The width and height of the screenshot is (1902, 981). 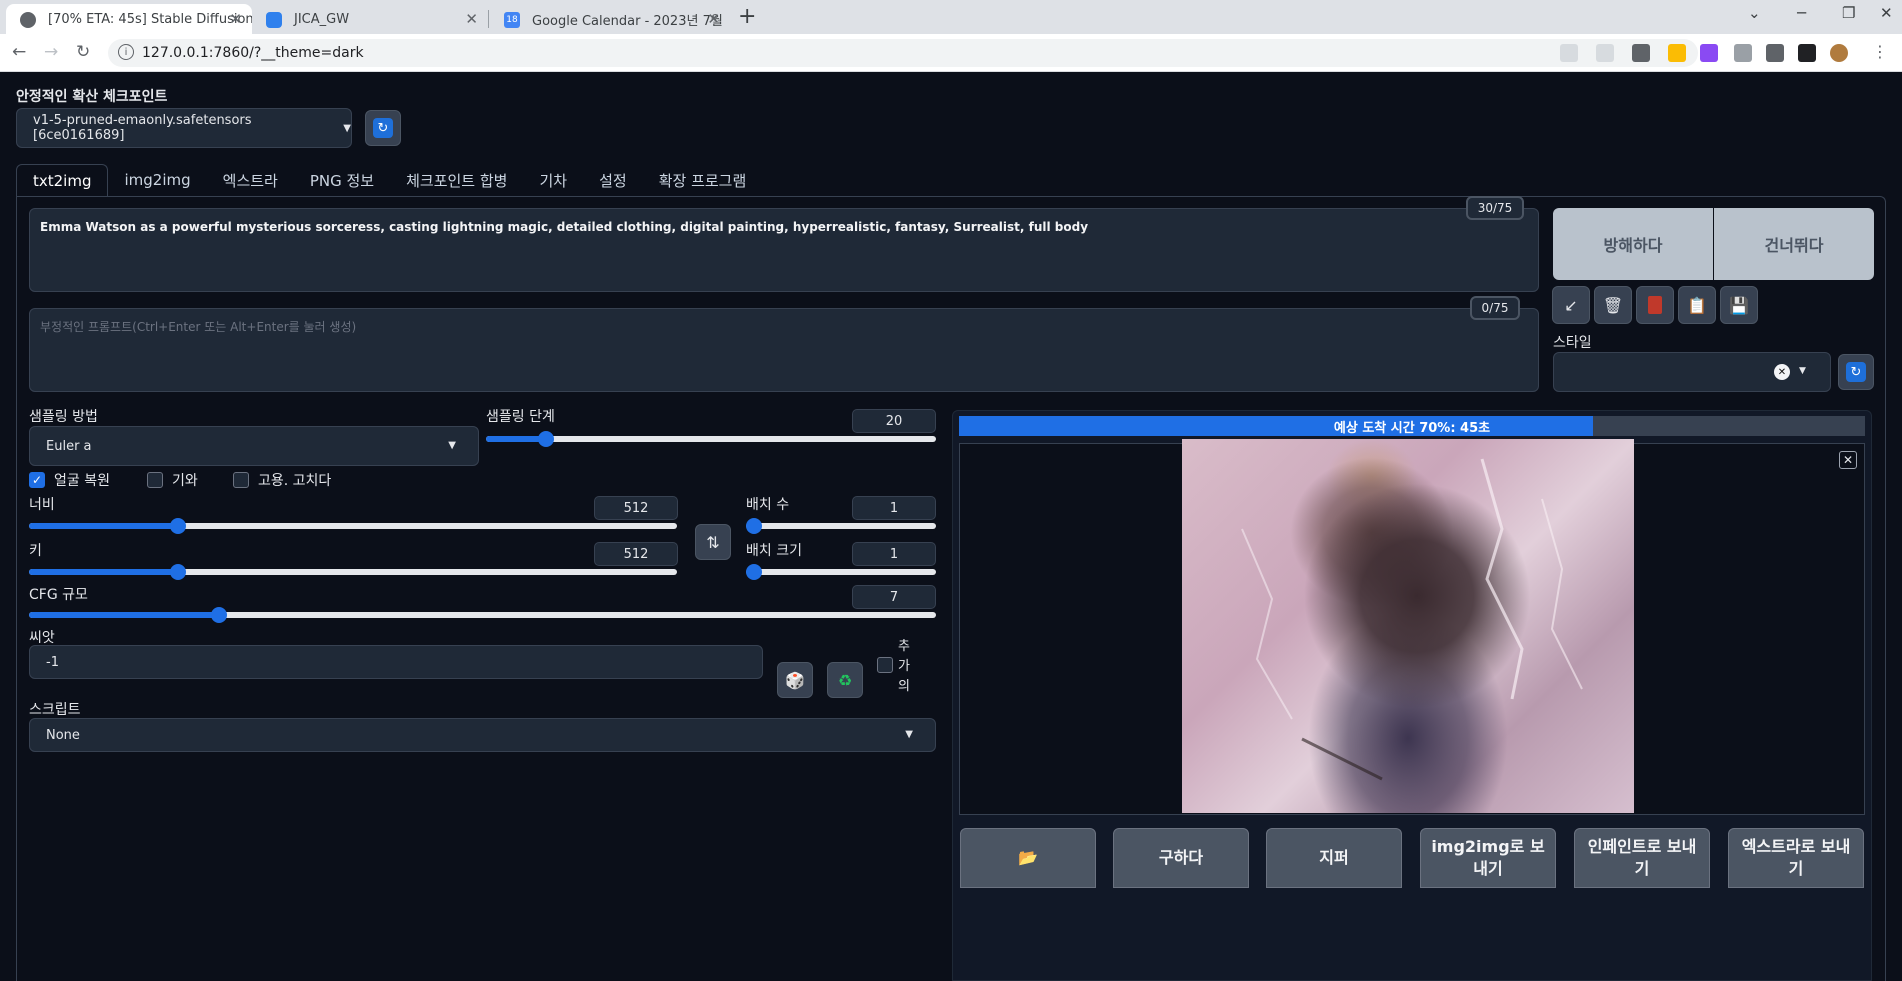 I want to click on prompt-token-counter: 30/75, so click(x=1495, y=208).